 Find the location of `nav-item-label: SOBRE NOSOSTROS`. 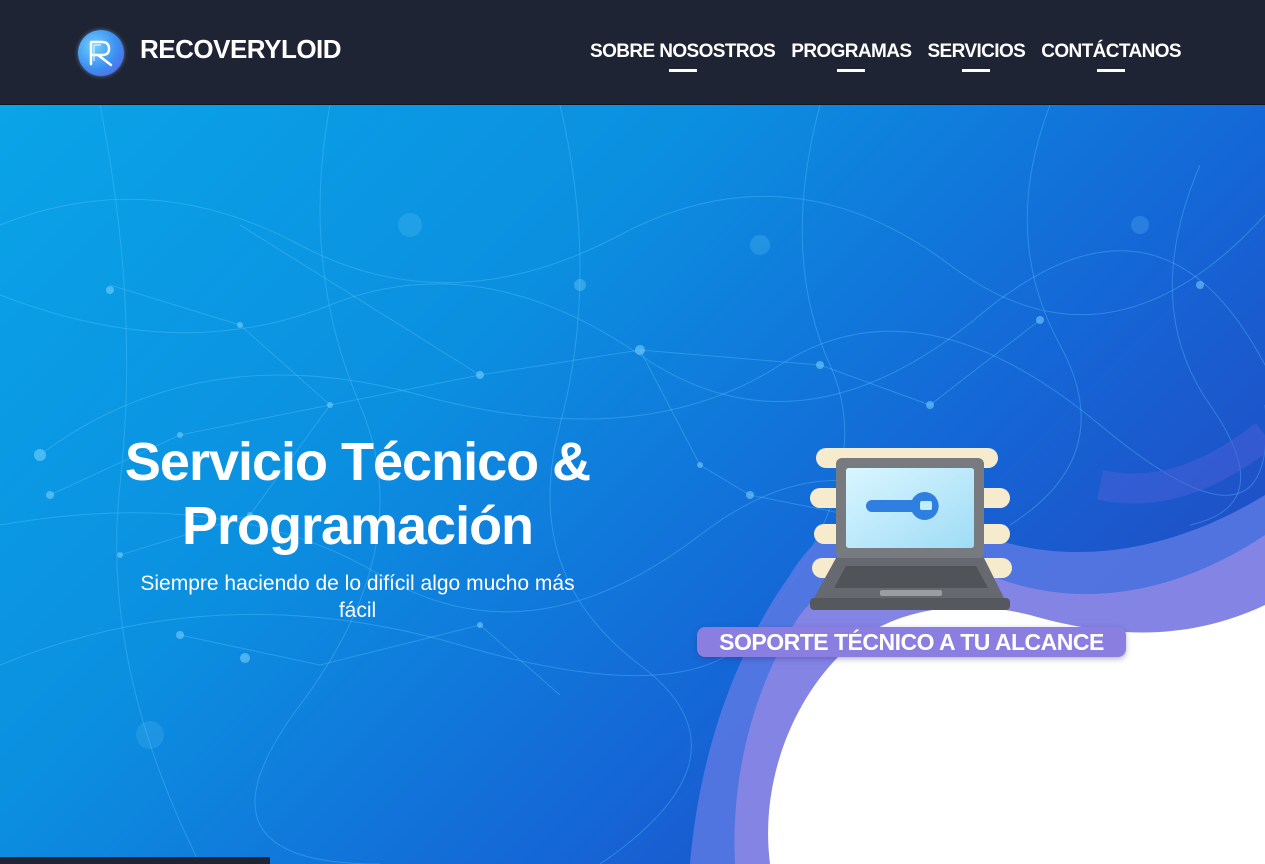

nav-item-label: SOBRE NOSOSTROS is located at coordinates (683, 51).